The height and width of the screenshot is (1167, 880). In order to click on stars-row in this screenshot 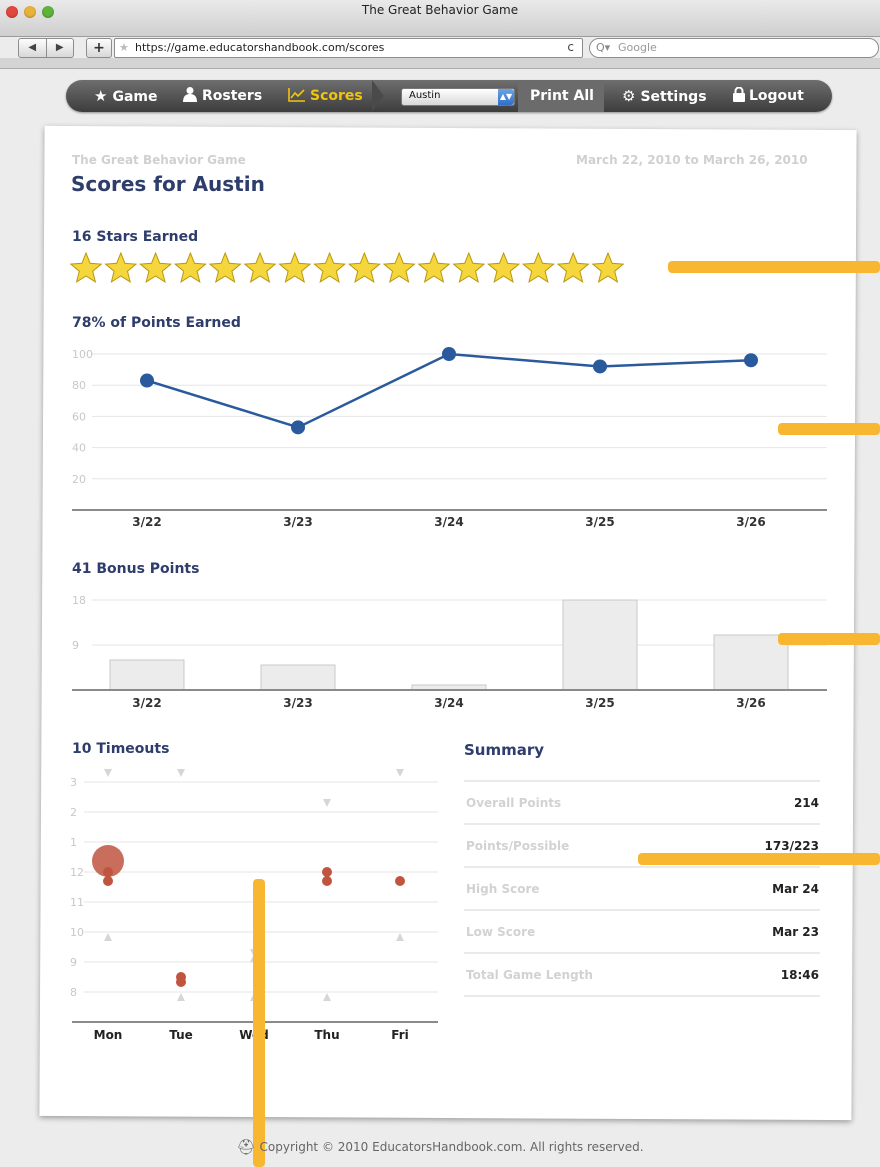, I will do `click(347, 267)`.